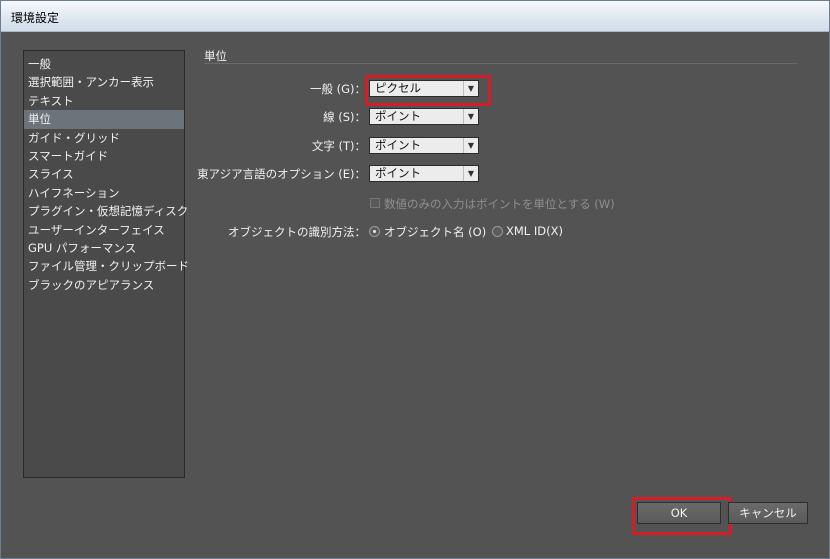 The height and width of the screenshot is (559, 830). I want to click on type-units-value: ポイント, so click(398, 145).